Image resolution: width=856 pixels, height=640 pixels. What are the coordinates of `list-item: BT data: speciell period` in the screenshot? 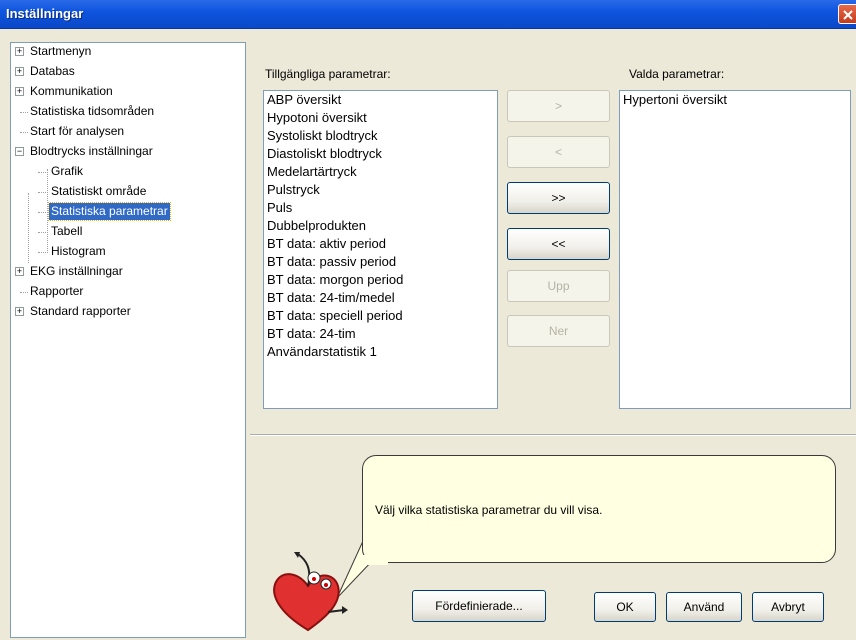 It's located at (380, 316).